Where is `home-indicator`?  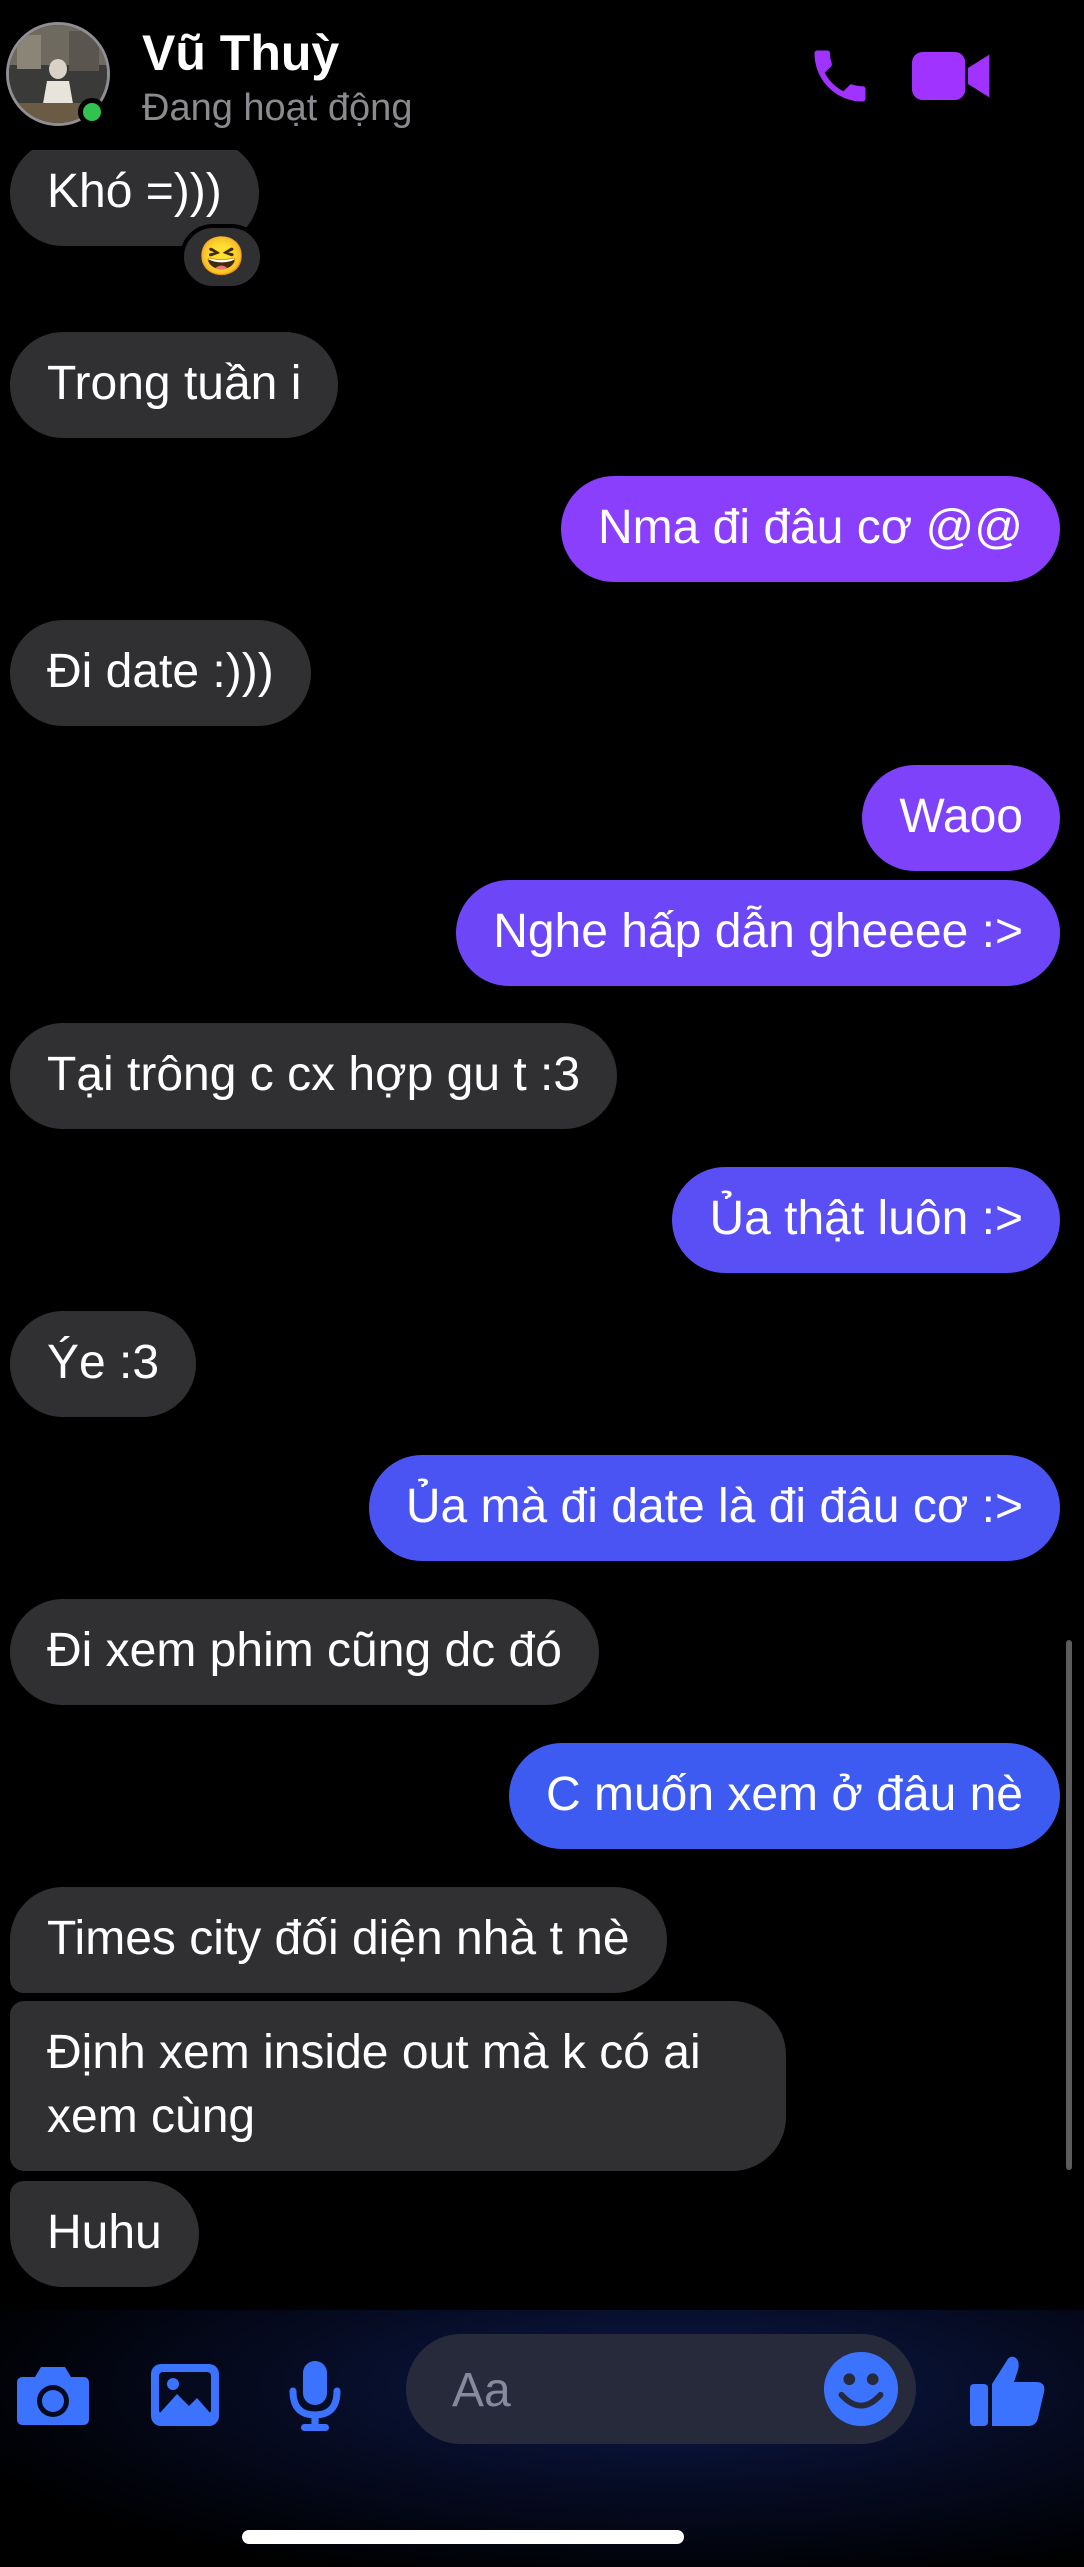 home-indicator is located at coordinates (463, 2537).